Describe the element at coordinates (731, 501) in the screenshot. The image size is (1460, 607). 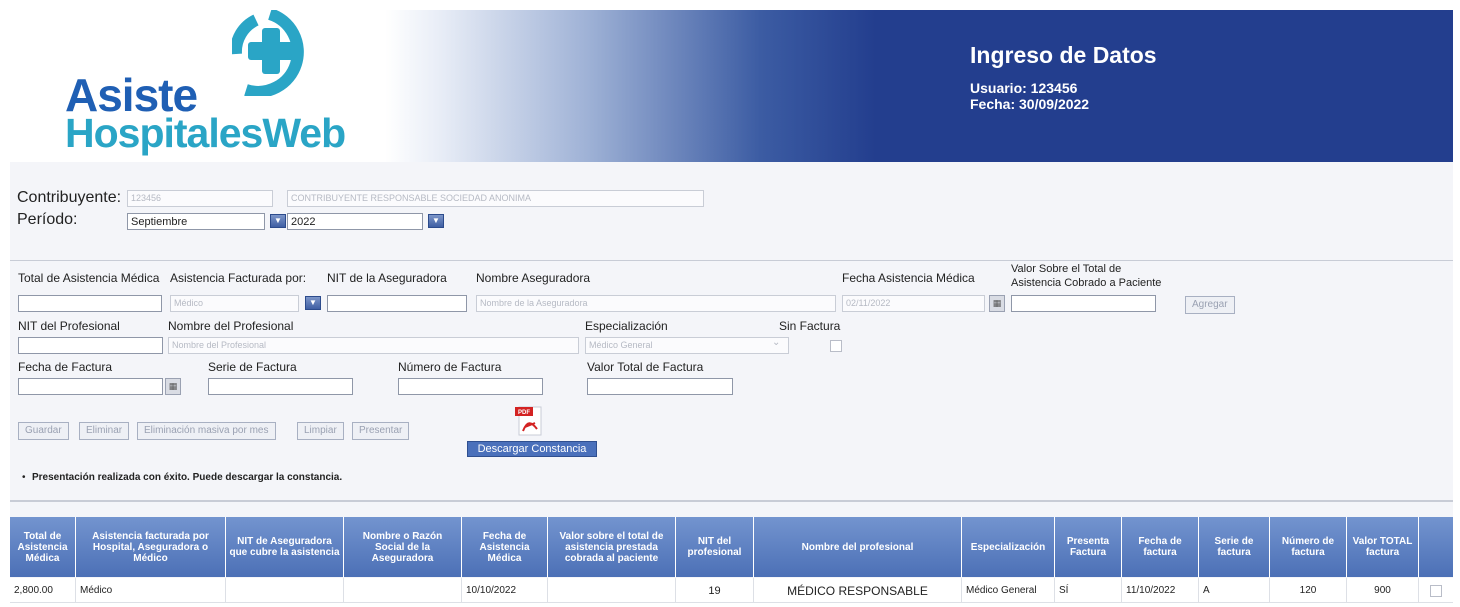
I see `table-divider` at that location.